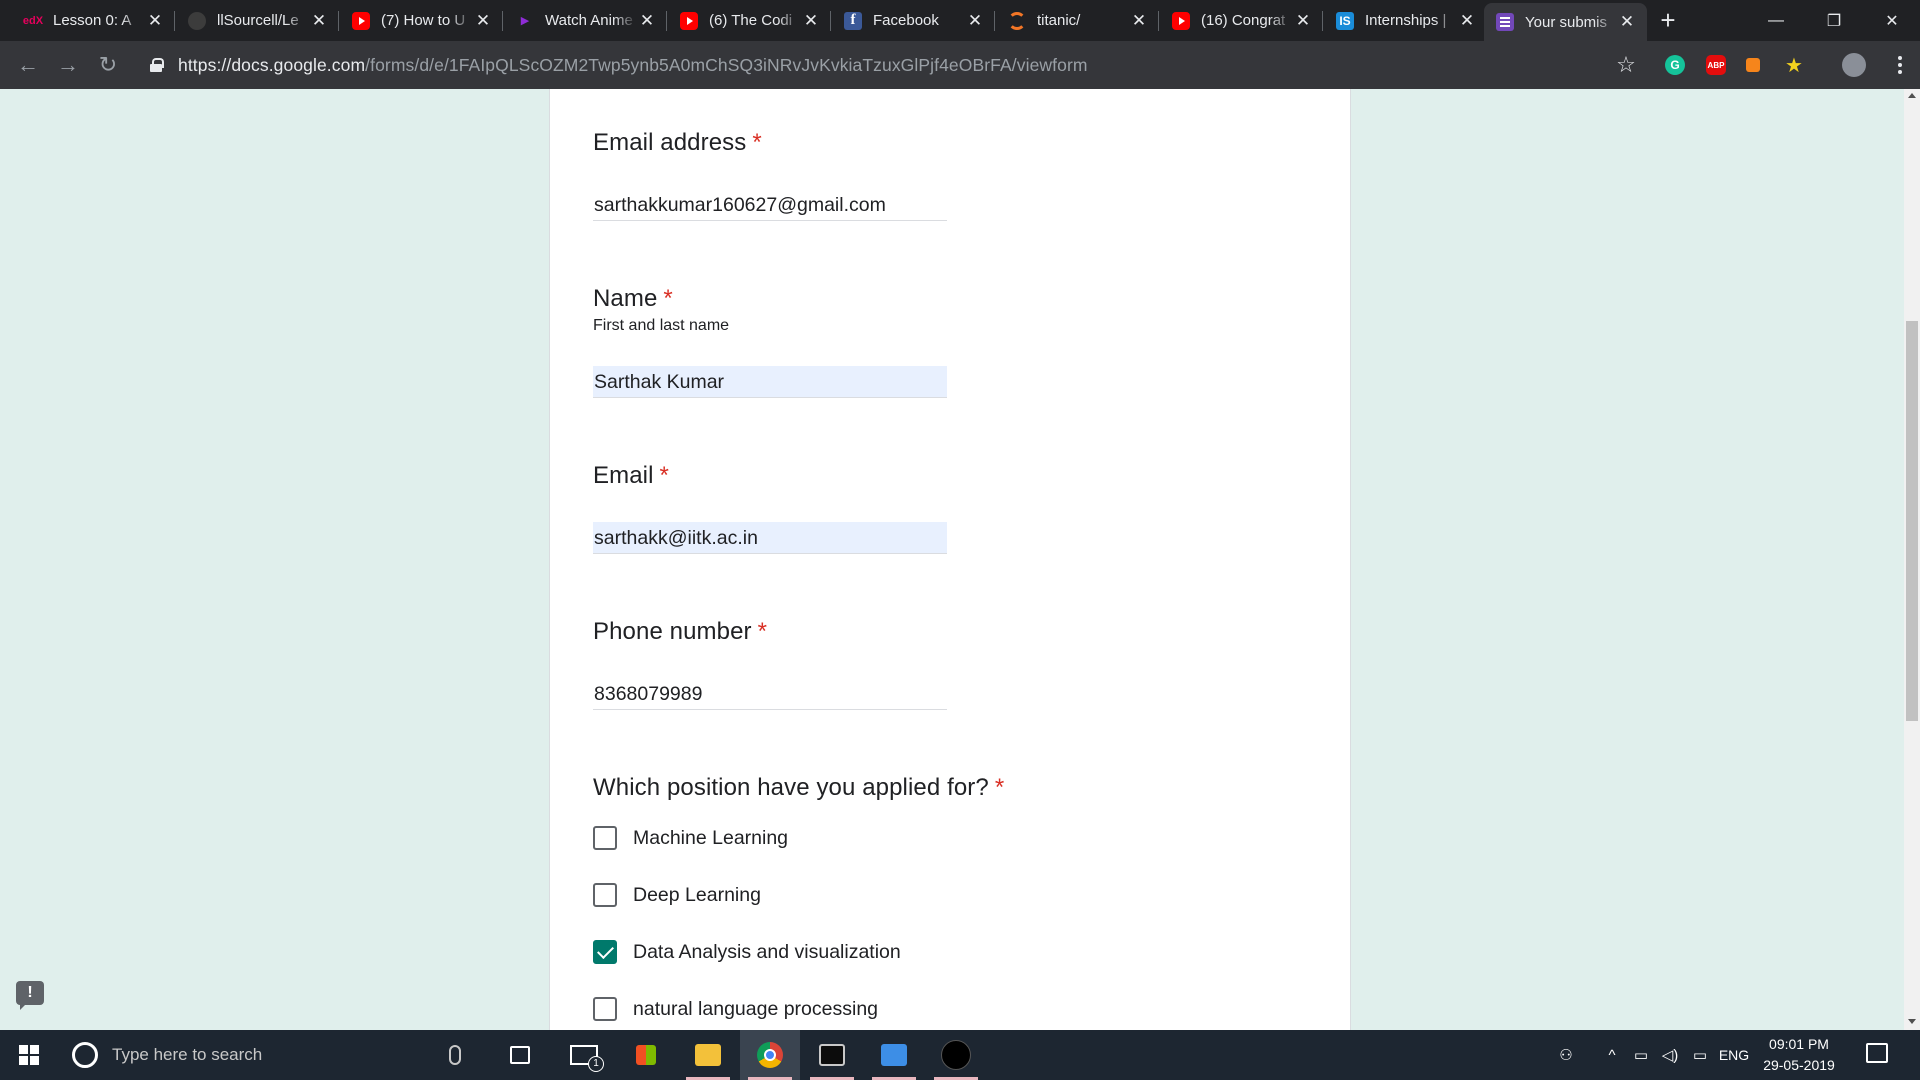 The image size is (1920, 1080). Describe the element at coordinates (735, 1009) in the screenshot. I see `option-nlp: natural language processing` at that location.